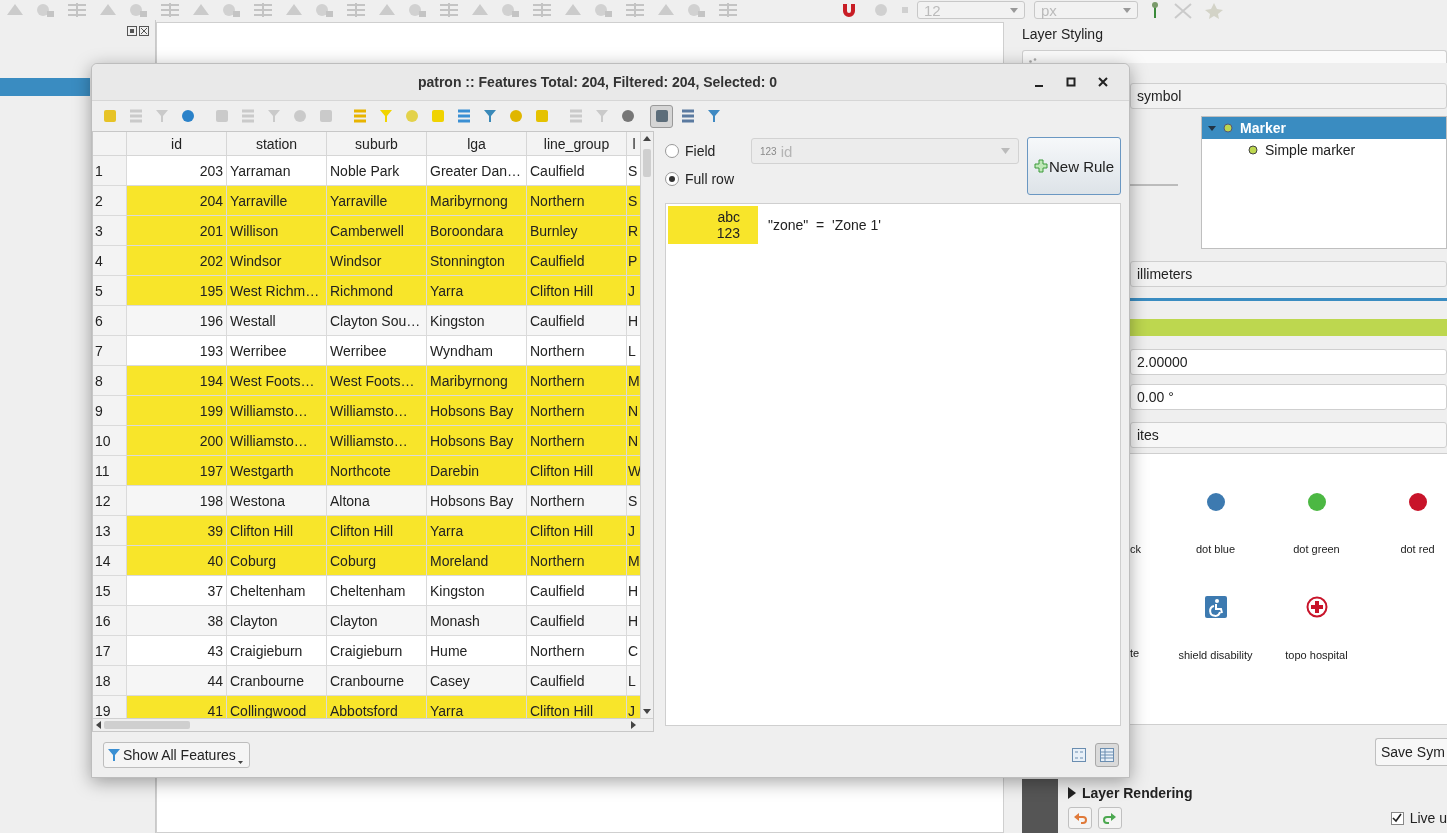 This screenshot has height=833, width=1447. What do you see at coordinates (646, 425) in the screenshot?
I see `vertical-scrollbar` at bounding box center [646, 425].